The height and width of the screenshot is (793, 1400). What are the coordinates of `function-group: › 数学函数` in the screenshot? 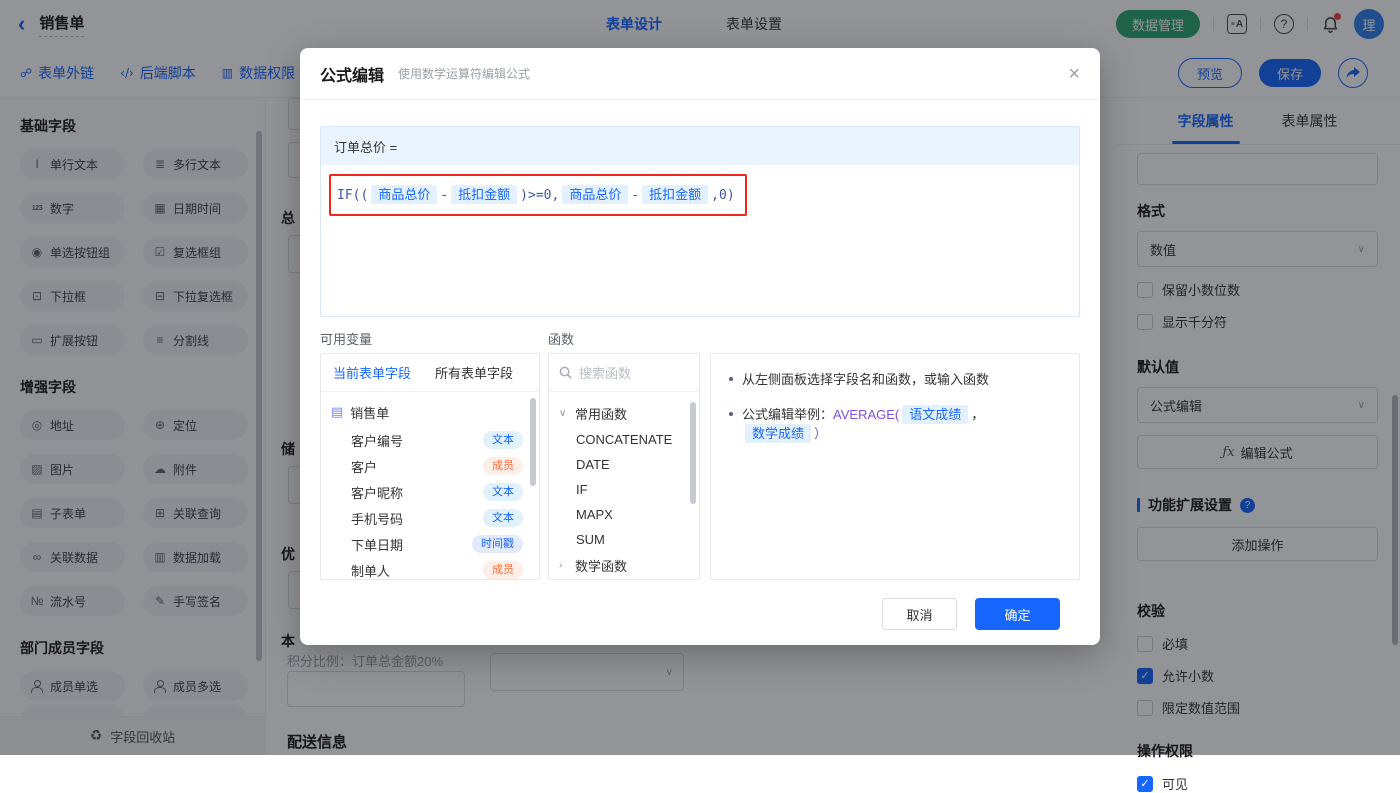 It's located at (627, 565).